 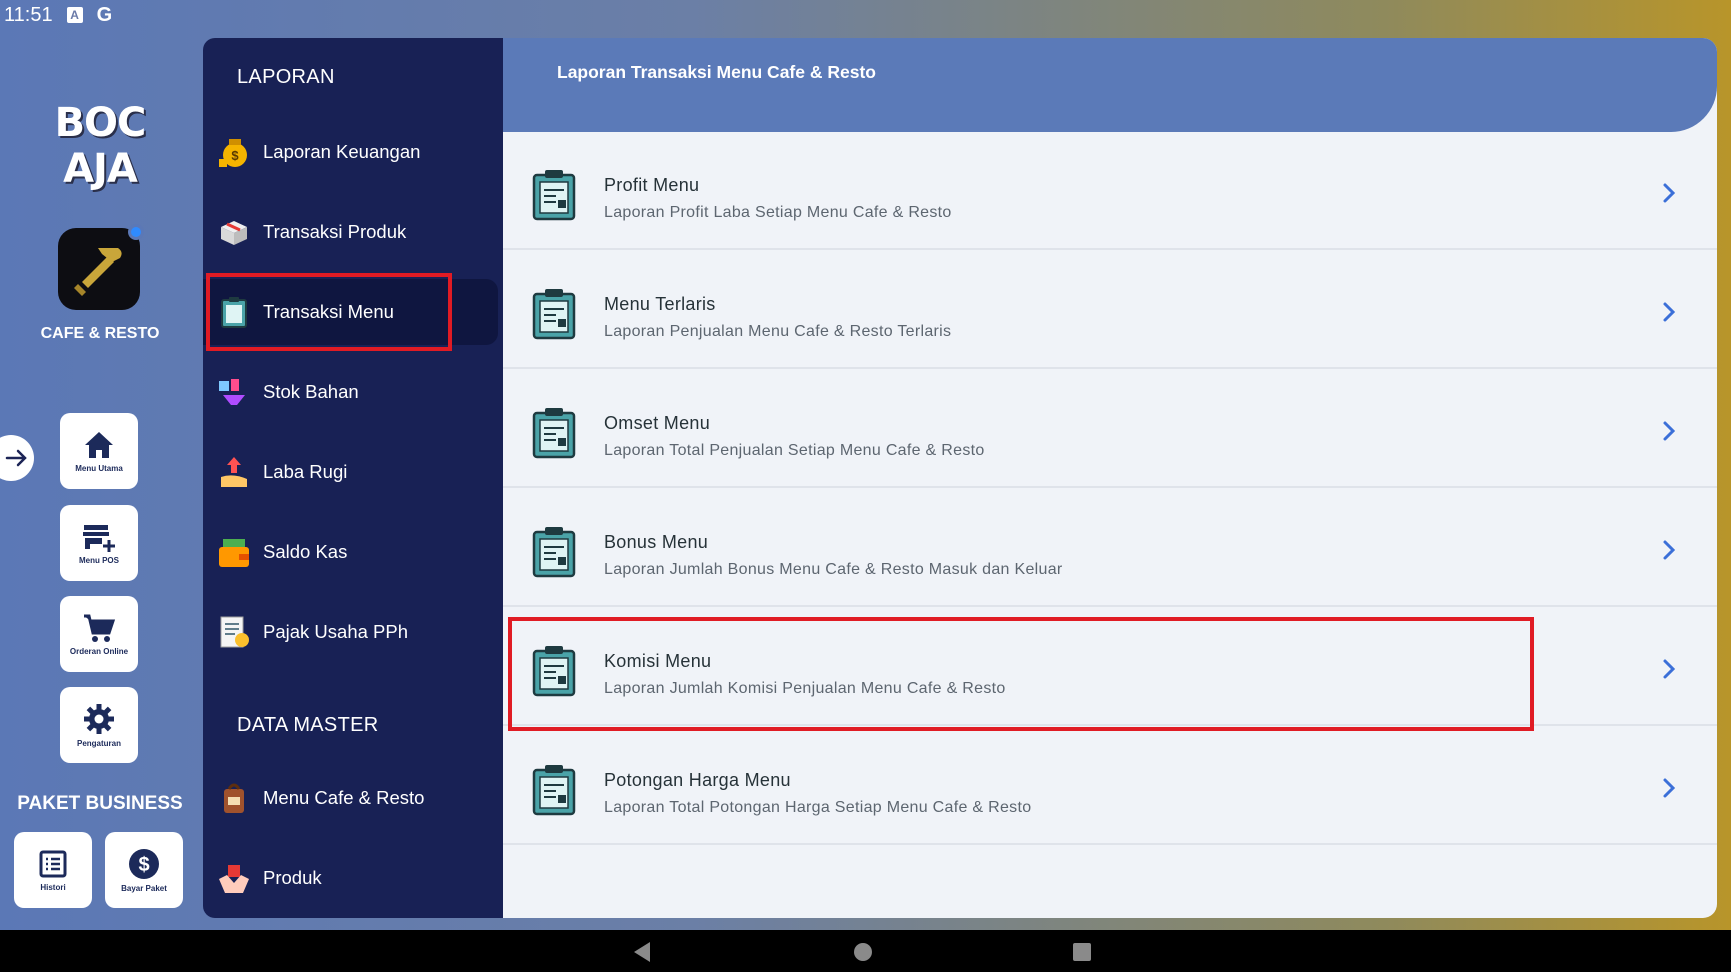 I want to click on sidebar-item-label: Stok Bahan, so click(x=311, y=391).